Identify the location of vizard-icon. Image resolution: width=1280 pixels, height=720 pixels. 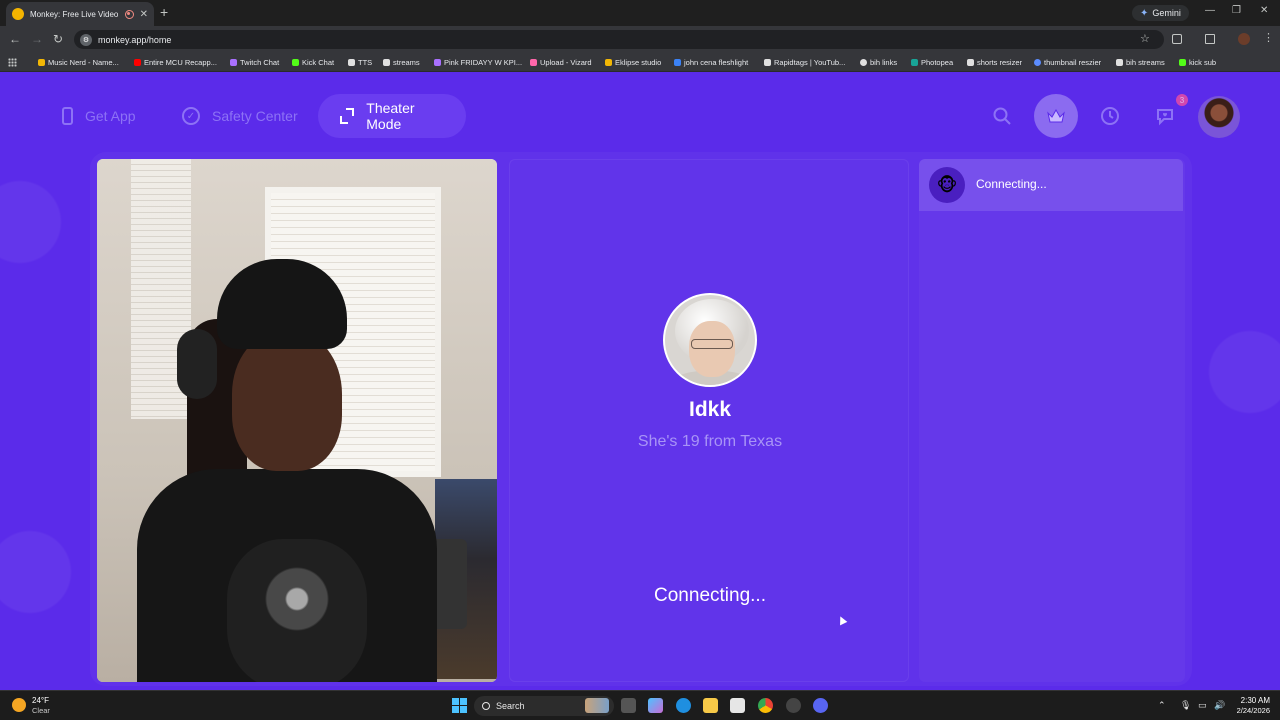
(533, 62).